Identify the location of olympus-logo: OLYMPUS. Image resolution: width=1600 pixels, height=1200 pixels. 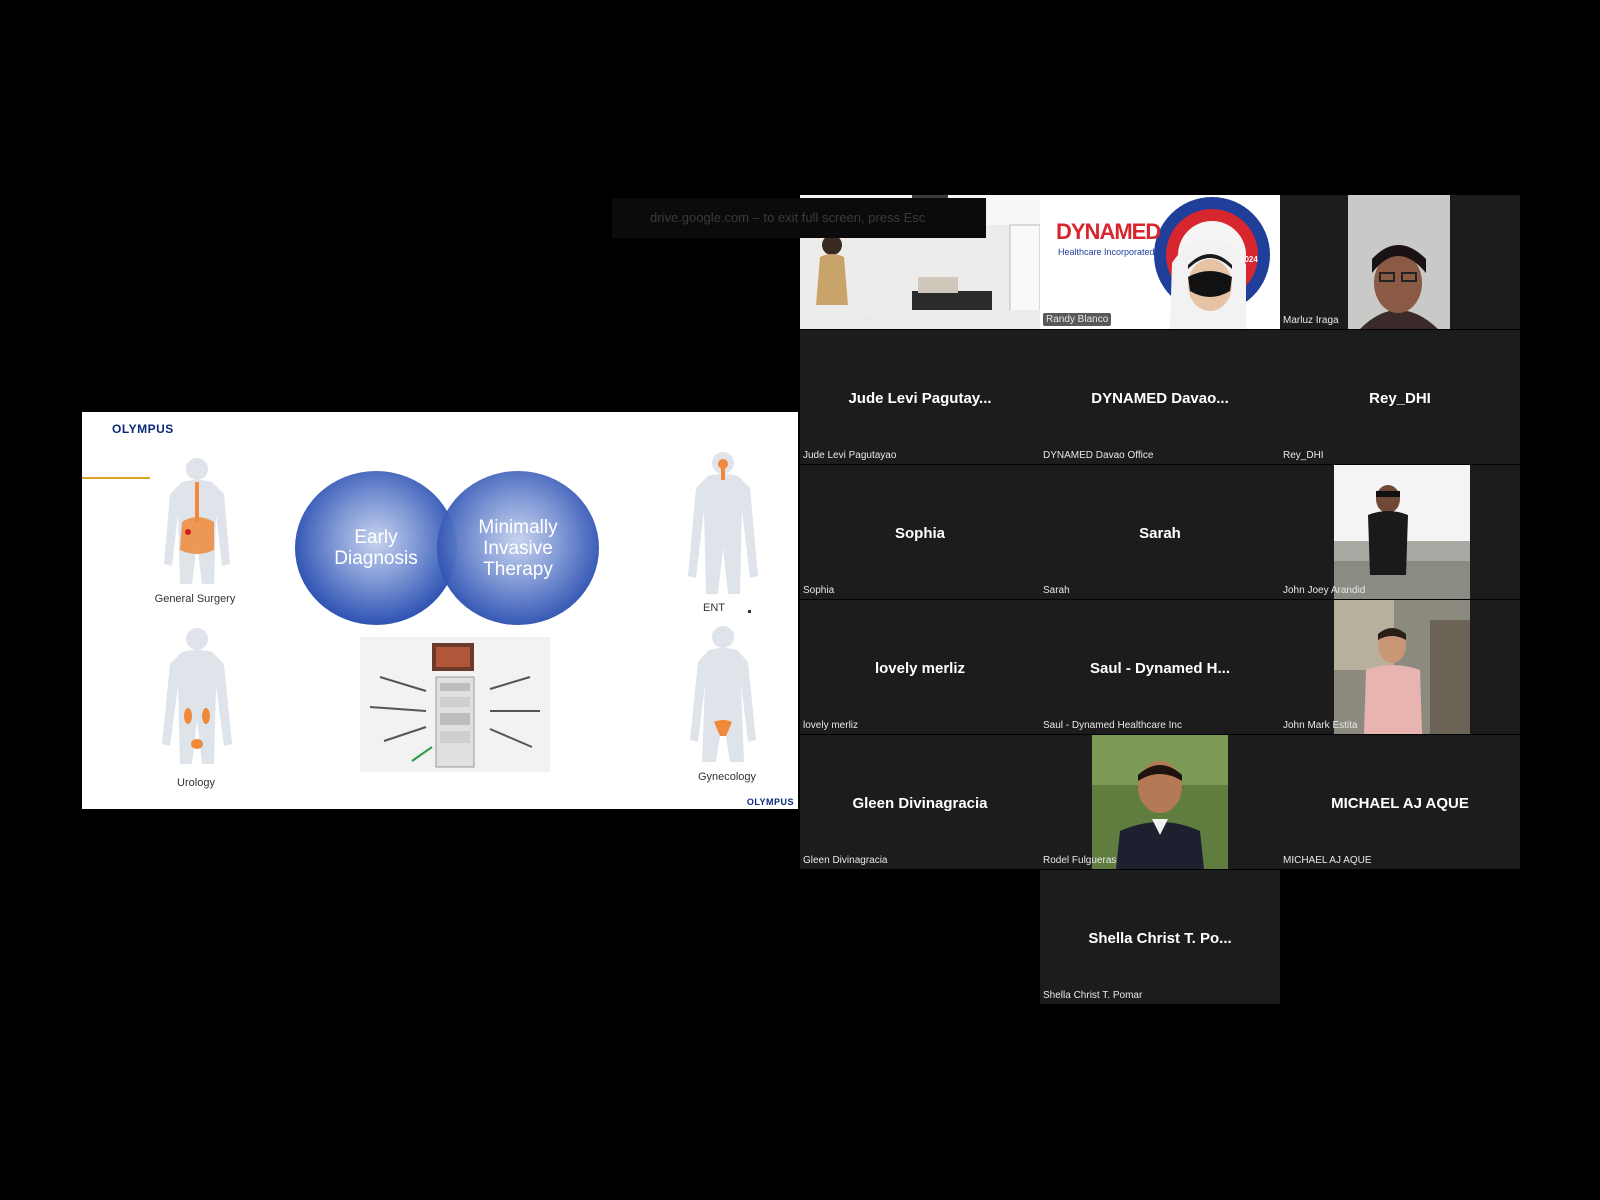
(143, 429).